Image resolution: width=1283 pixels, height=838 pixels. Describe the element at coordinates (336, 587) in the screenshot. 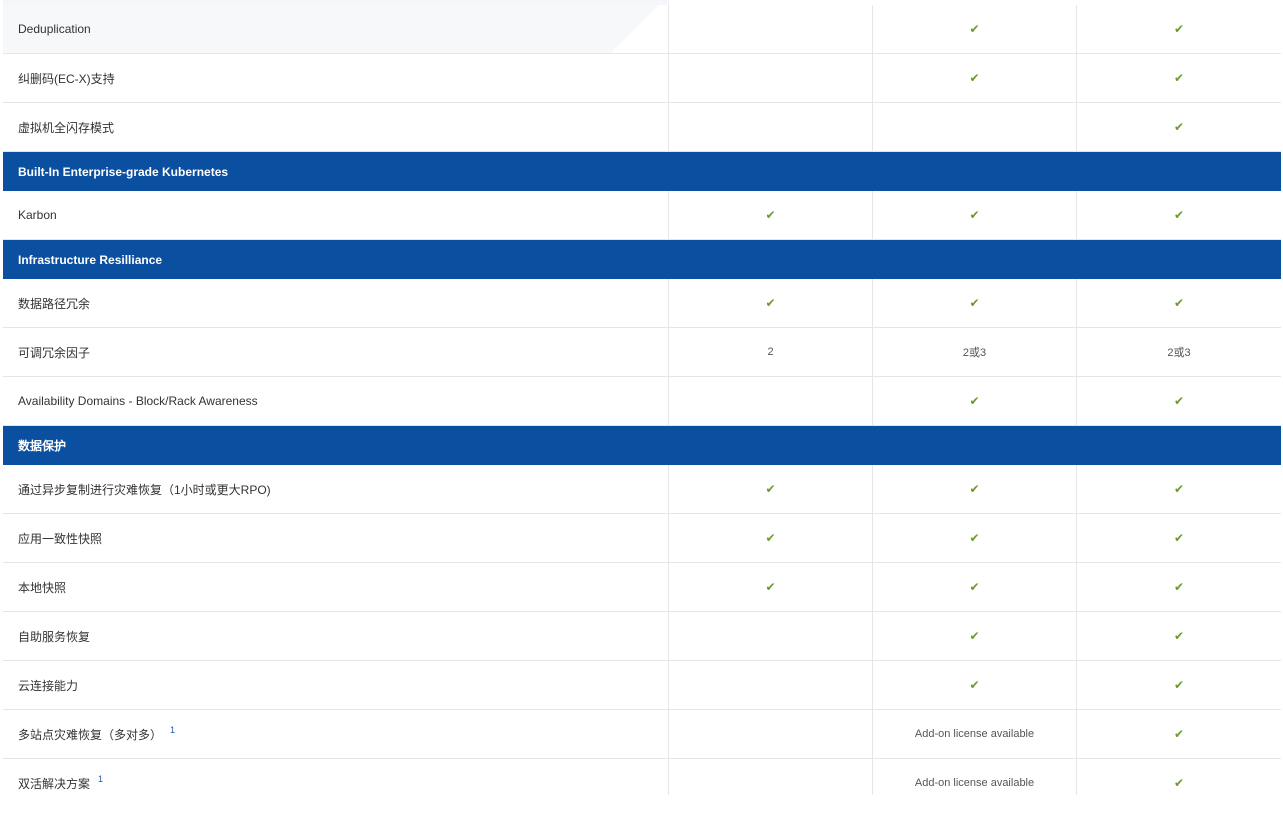

I see `feature-cell: 本地快照` at that location.